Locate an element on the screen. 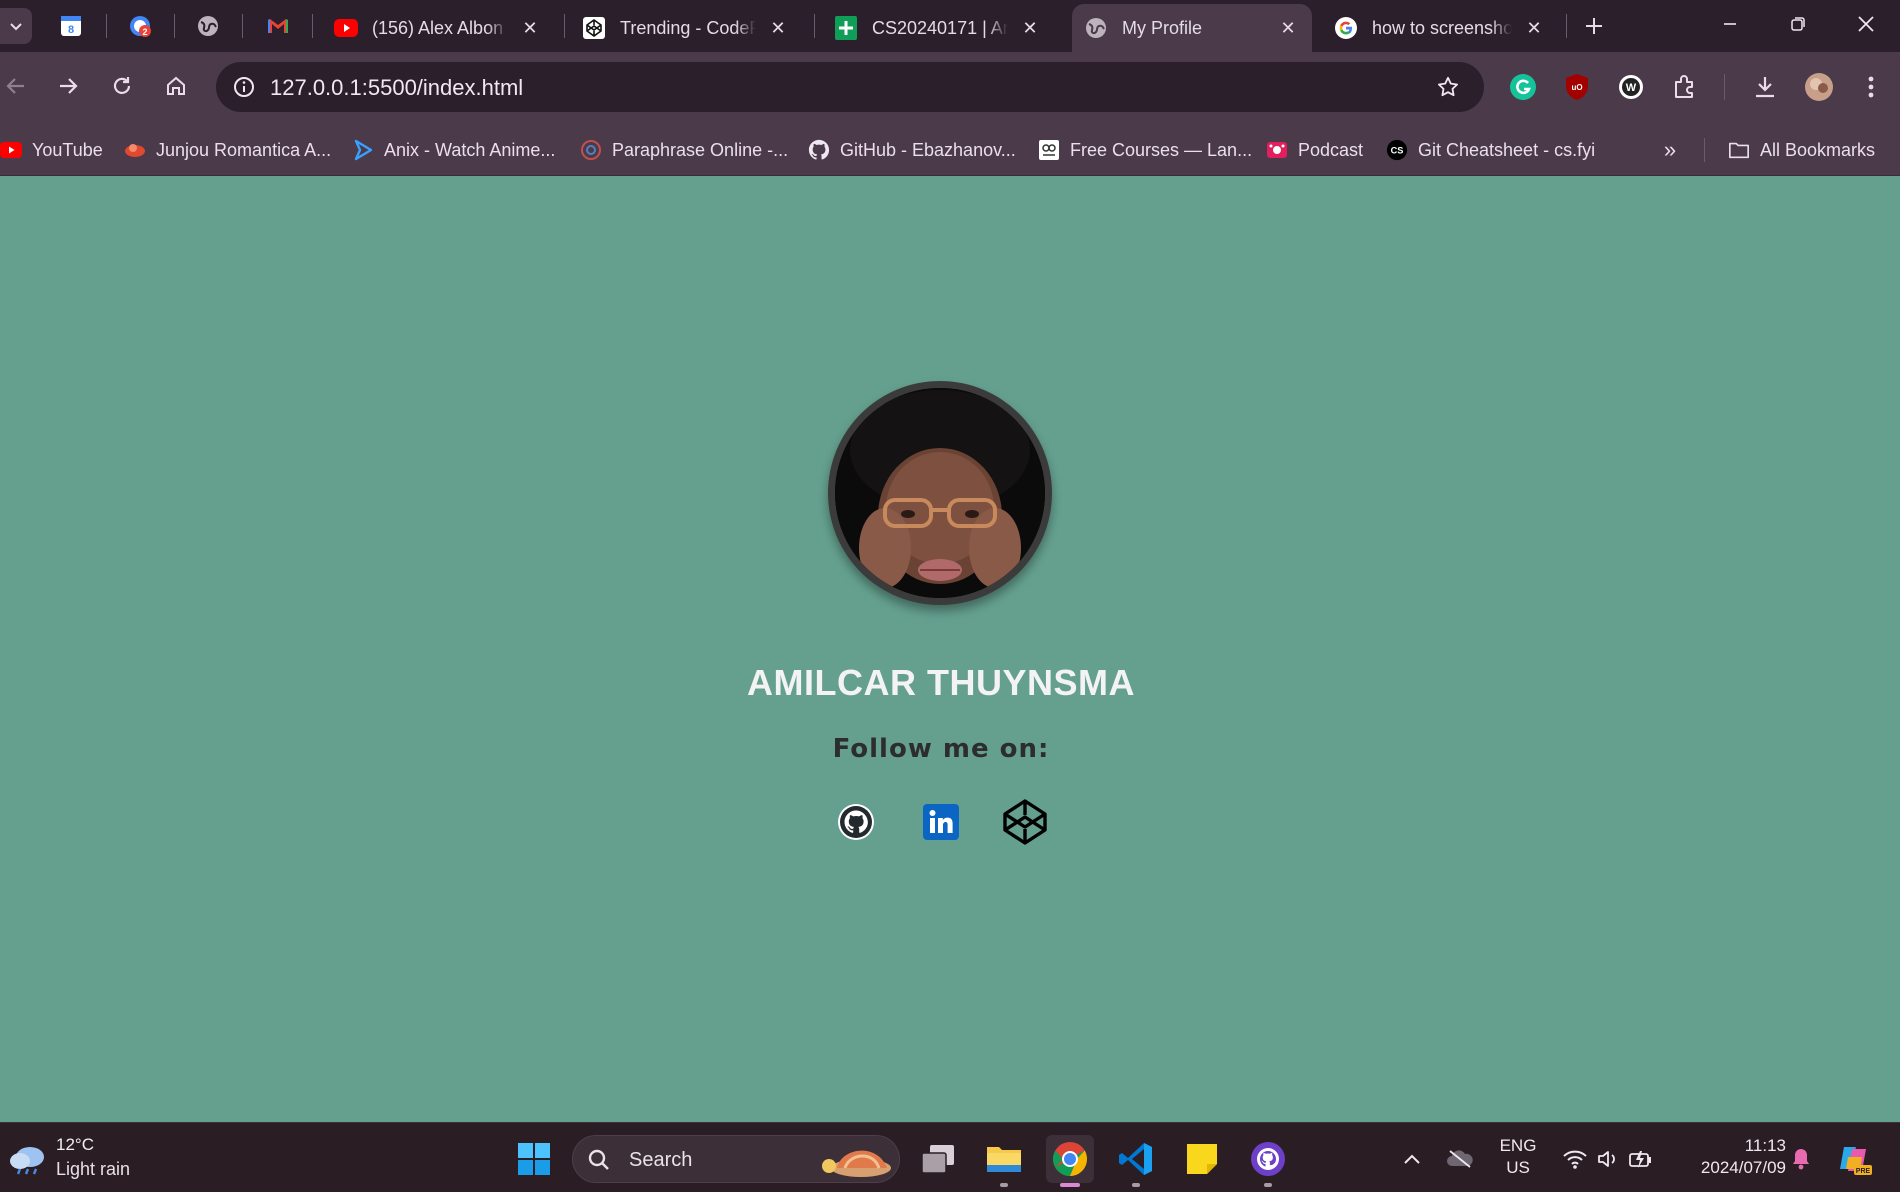 The image size is (1900, 1192). browser-toolbar: 127.0.0.1:5500/index.html uO W is located at coordinates (950, 88).